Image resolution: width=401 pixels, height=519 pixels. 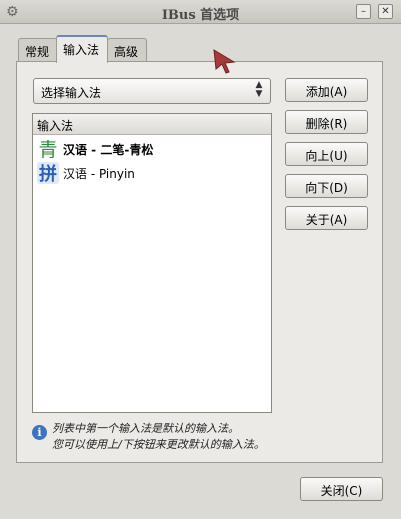 I want to click on tab-input-method: 输入法, so click(x=82, y=49).